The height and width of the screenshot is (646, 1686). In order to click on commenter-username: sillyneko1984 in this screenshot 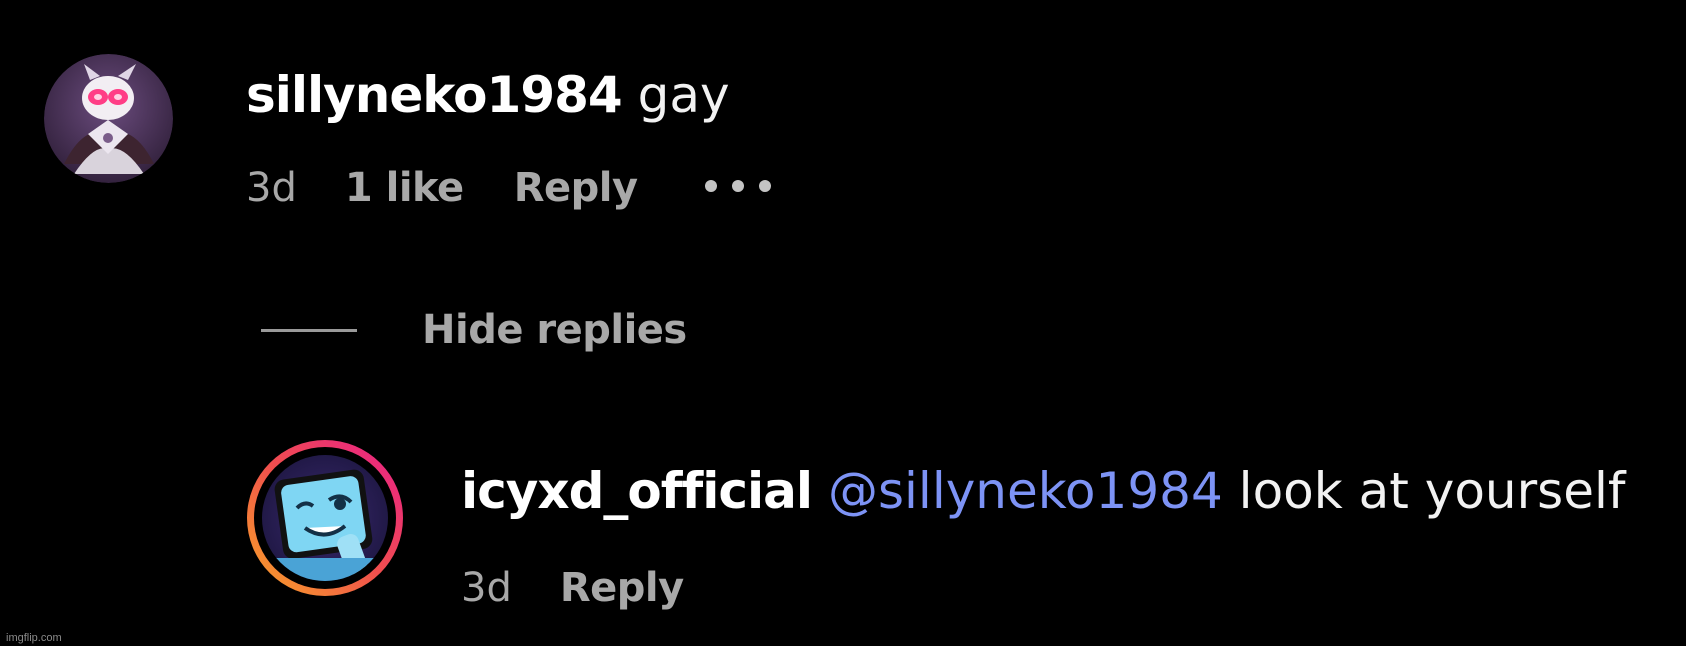, I will do `click(434, 95)`.